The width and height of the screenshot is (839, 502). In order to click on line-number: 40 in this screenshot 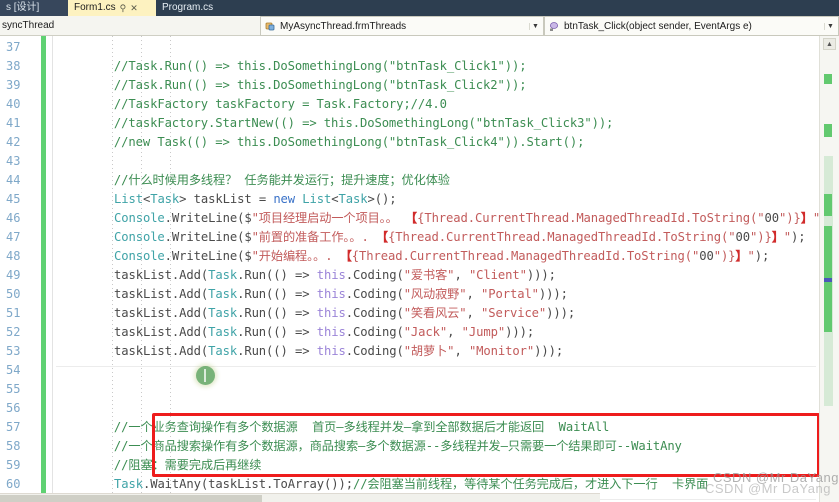, I will do `click(13, 104)`.